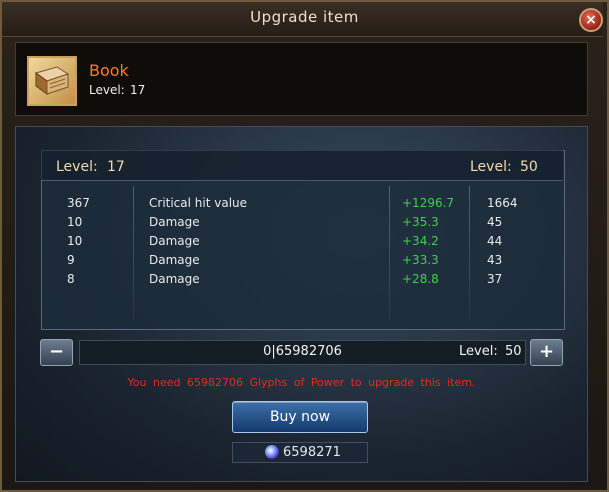  I want to click on stat-row: 10 Damage +35.3 45, so click(302, 224).